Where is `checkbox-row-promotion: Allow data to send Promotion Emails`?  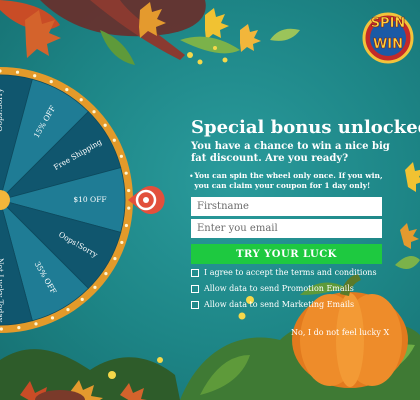
checkbox-row-promotion: Allow data to send Promotion Emails is located at coordinates (272, 289).